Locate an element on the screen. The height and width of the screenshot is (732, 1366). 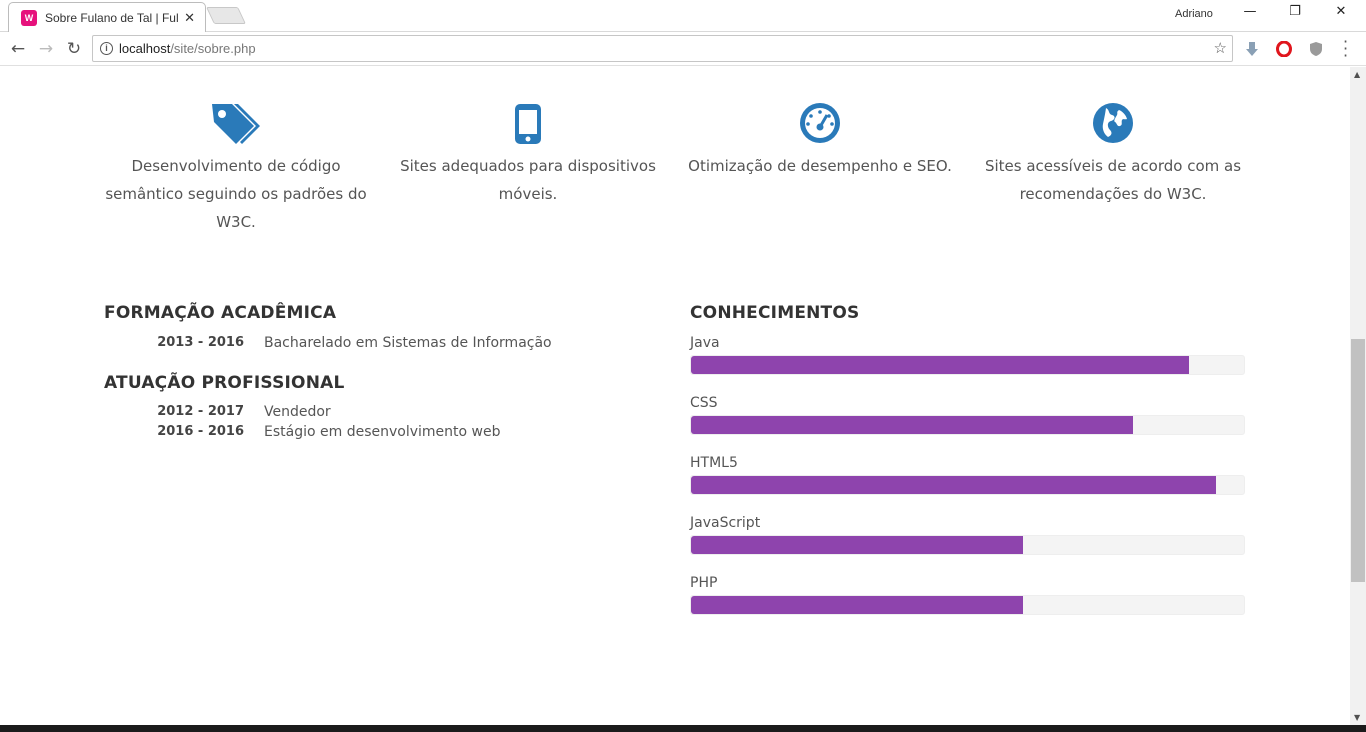
experience-title: ATUAÇÃO PROFISSIONAL is located at coordinates (224, 383).